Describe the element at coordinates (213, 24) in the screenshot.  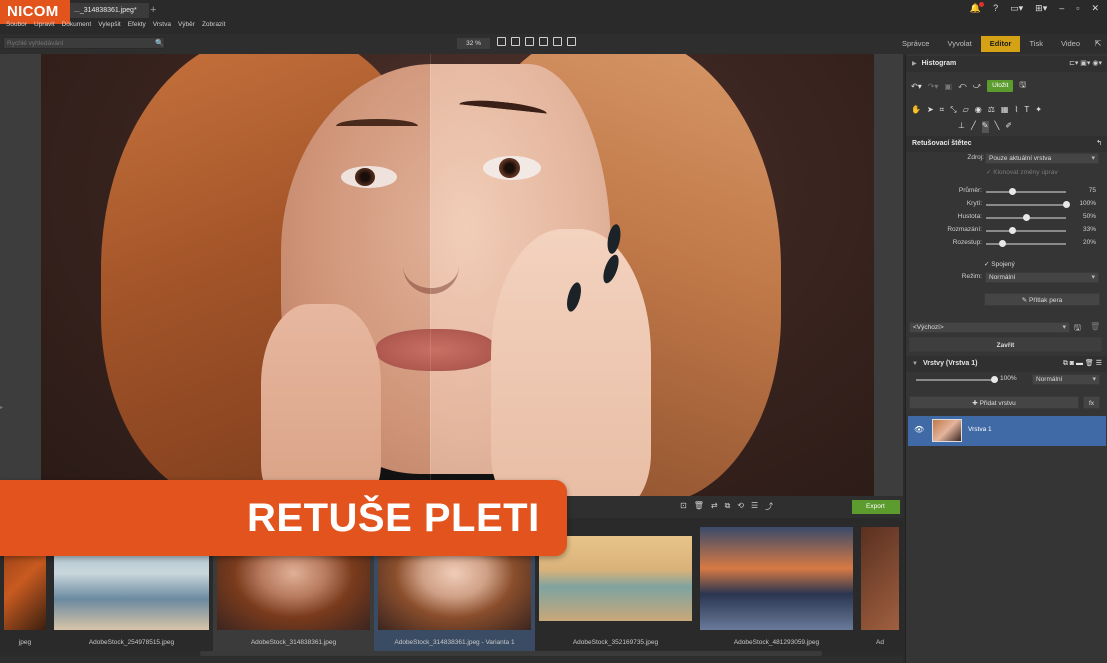
I see `menu-zobrazit: Zobrazit` at that location.